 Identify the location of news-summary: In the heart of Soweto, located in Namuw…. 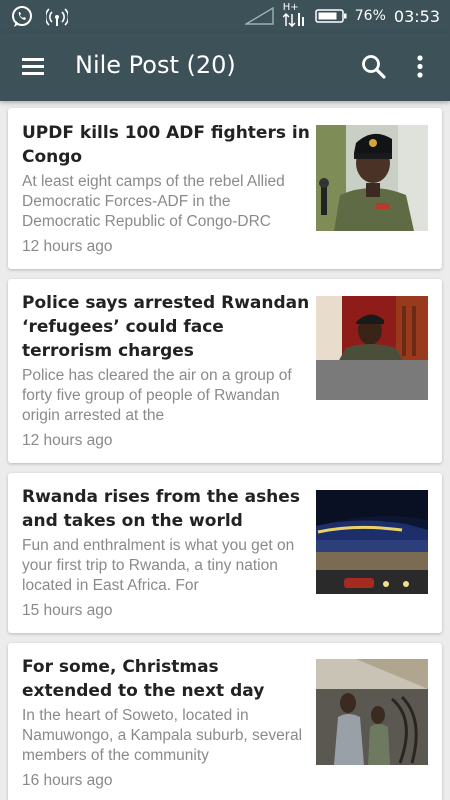
(162, 735).